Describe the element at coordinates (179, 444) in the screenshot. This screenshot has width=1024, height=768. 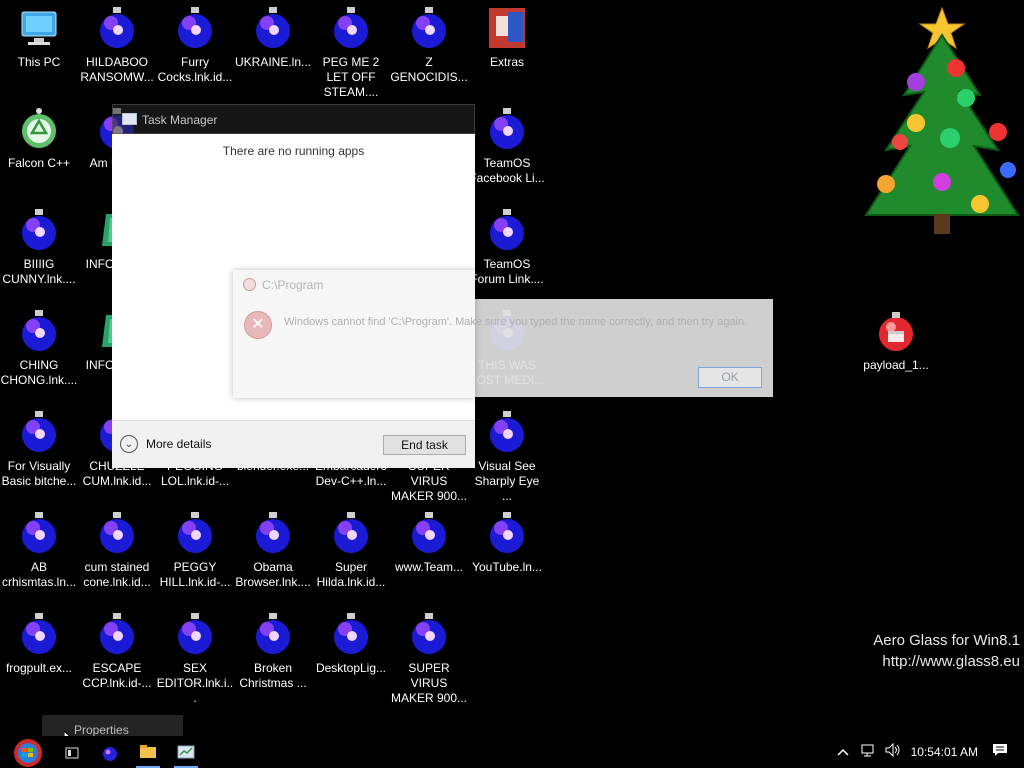
I see `more-details-label: More details` at that location.